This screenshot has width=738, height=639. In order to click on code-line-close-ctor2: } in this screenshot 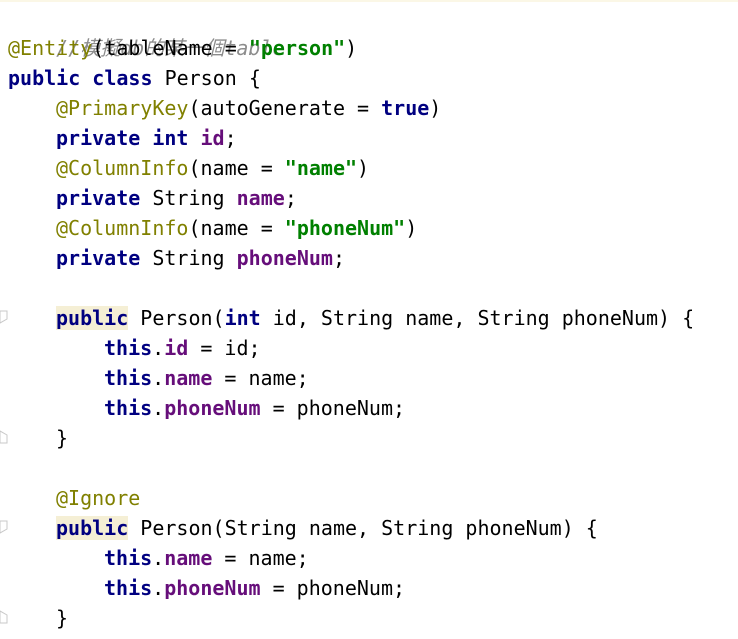, I will do `click(62, 618)`.